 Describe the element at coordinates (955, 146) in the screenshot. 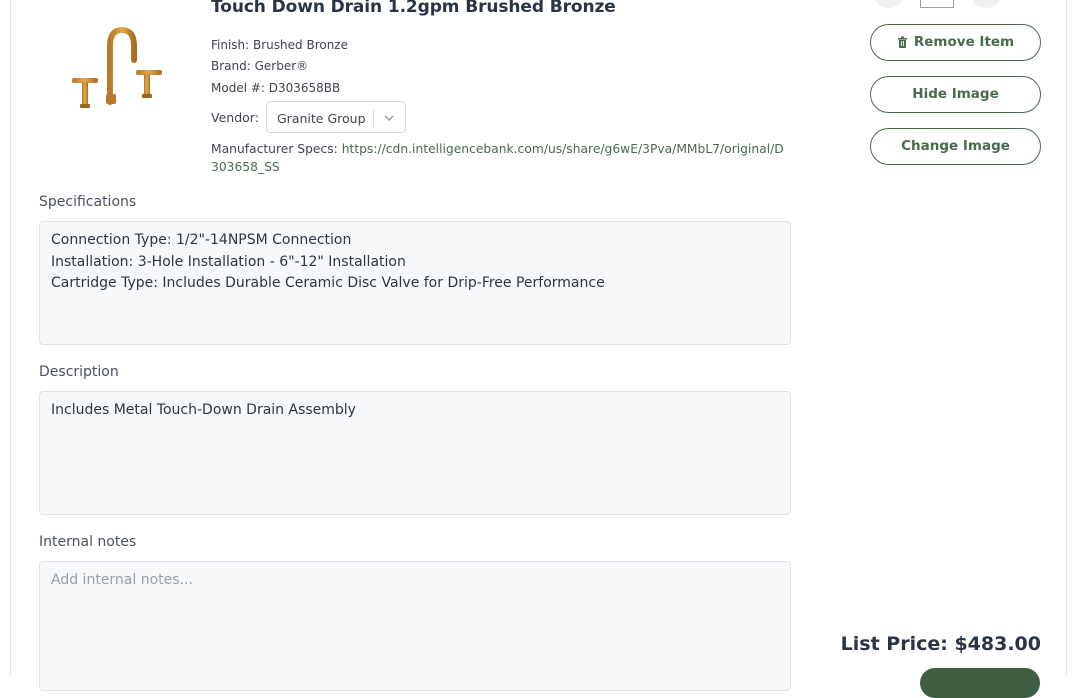

I see `change-image-button: Change Image` at that location.